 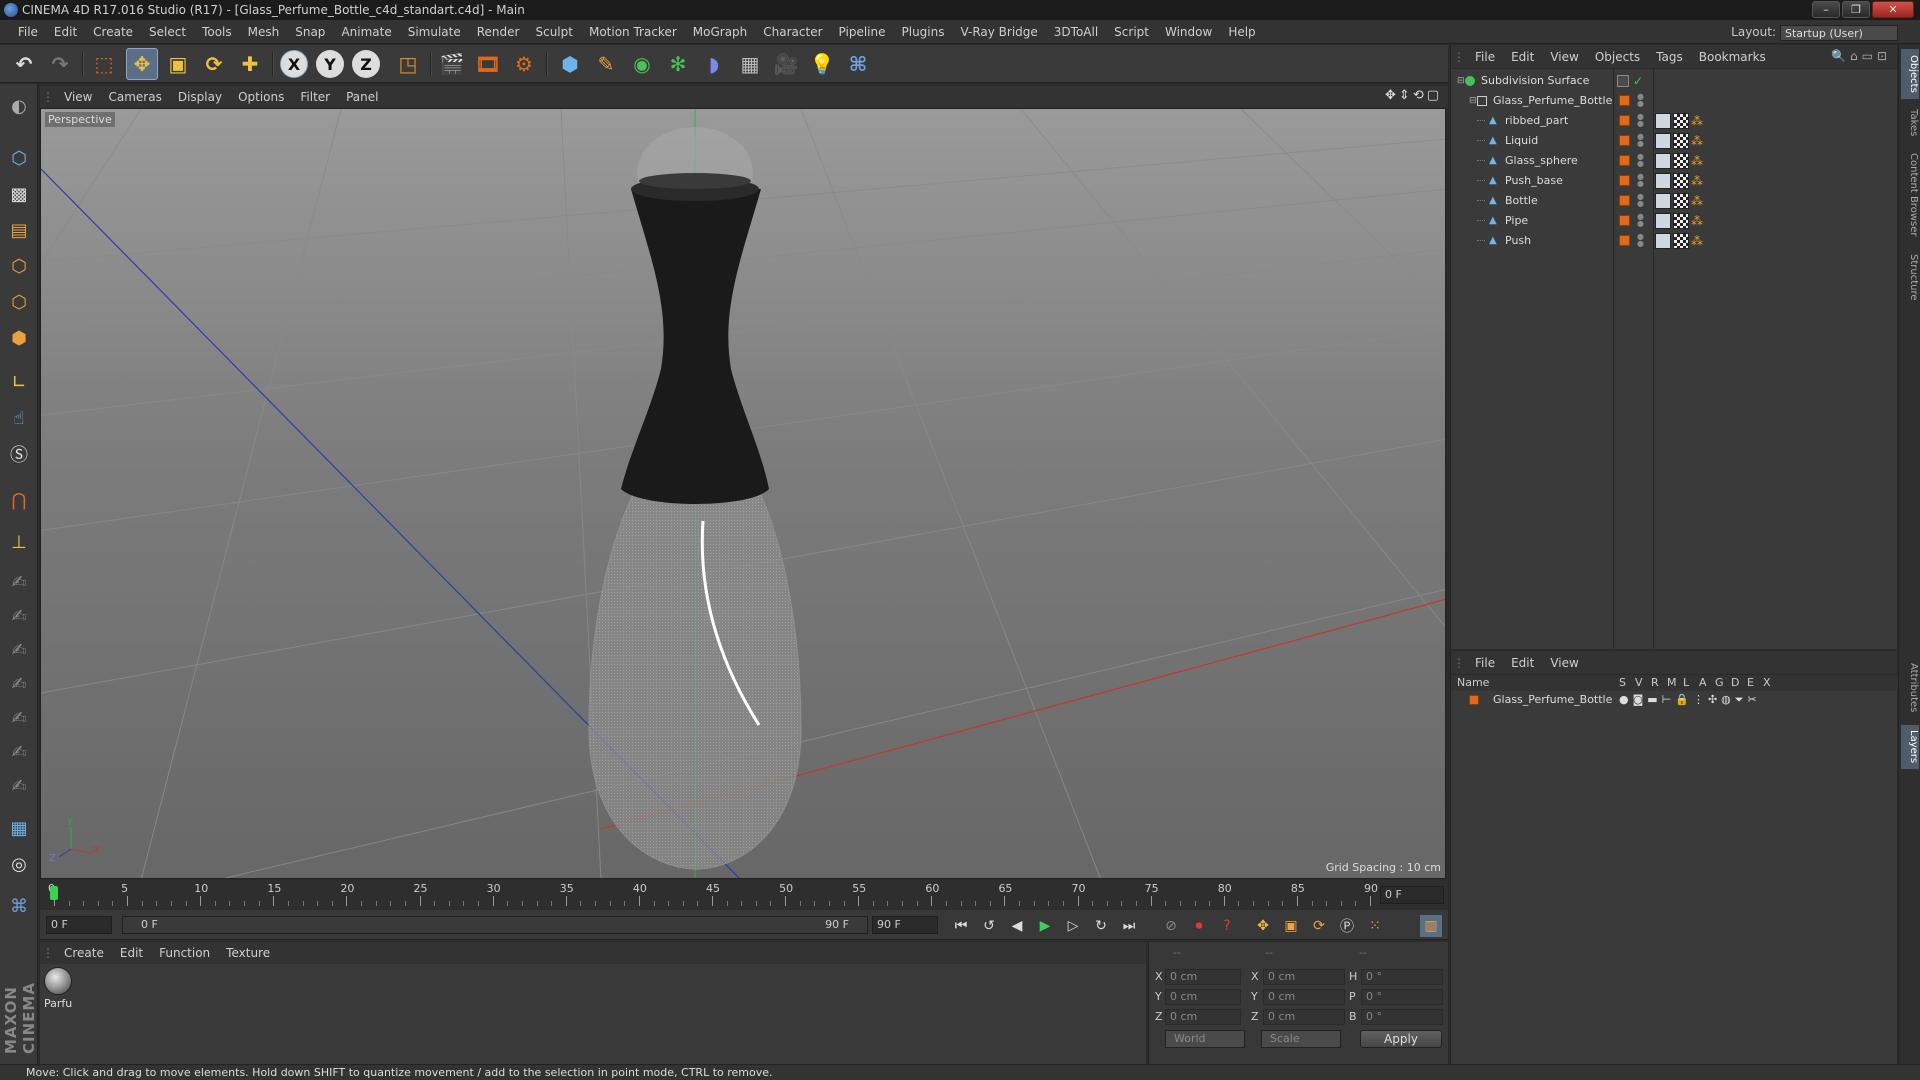 I want to click on camera-icon: 🎥, so click(x=786, y=64).